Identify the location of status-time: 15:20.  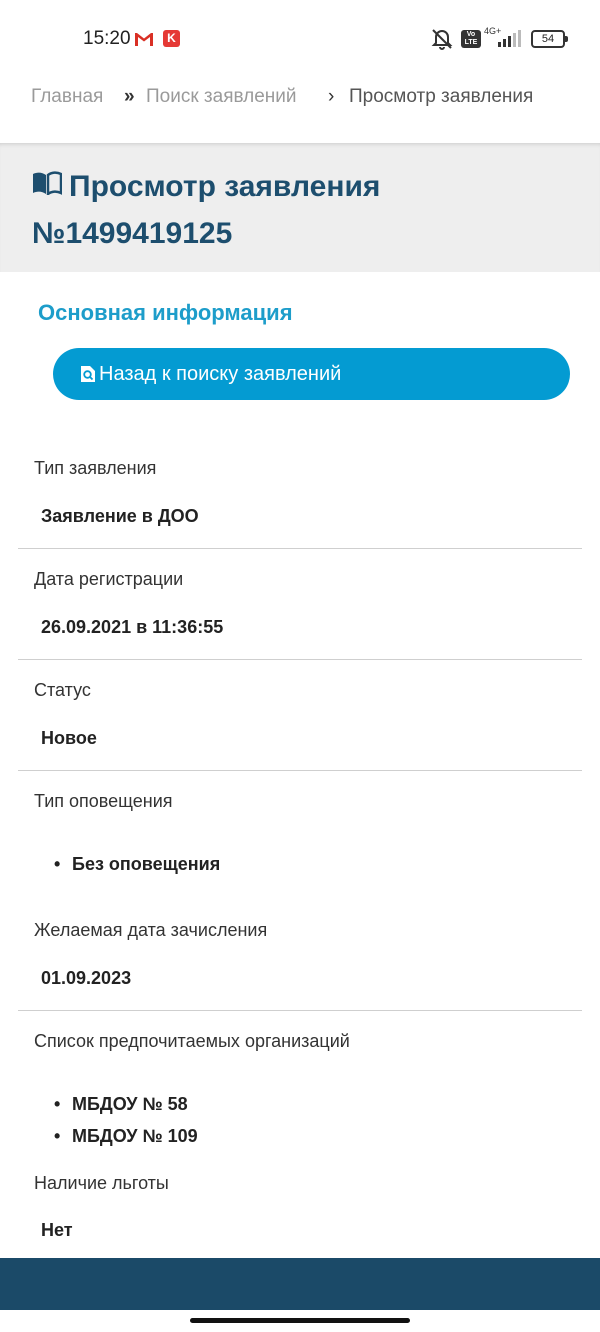
(107, 38).